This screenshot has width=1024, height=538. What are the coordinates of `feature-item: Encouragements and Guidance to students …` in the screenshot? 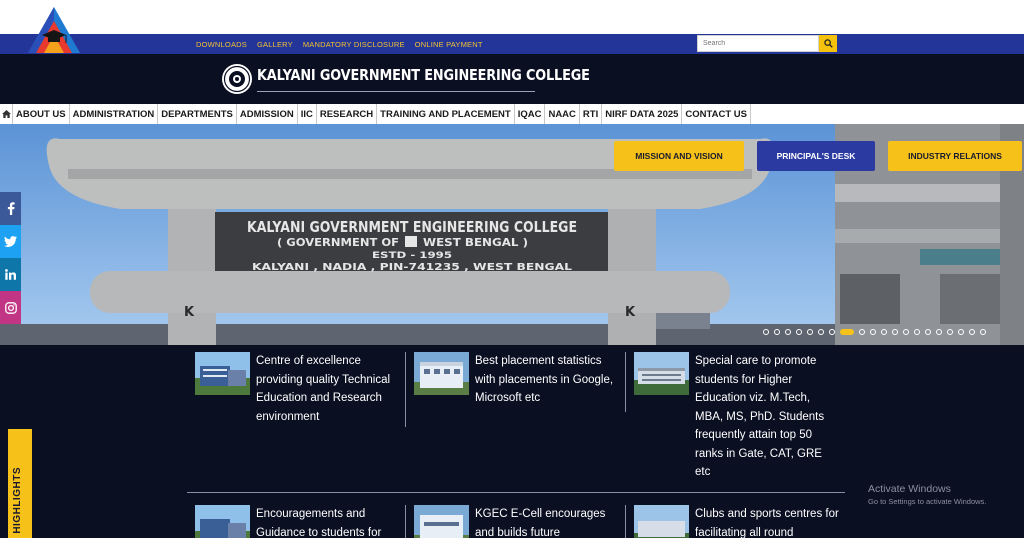 It's located at (295, 521).